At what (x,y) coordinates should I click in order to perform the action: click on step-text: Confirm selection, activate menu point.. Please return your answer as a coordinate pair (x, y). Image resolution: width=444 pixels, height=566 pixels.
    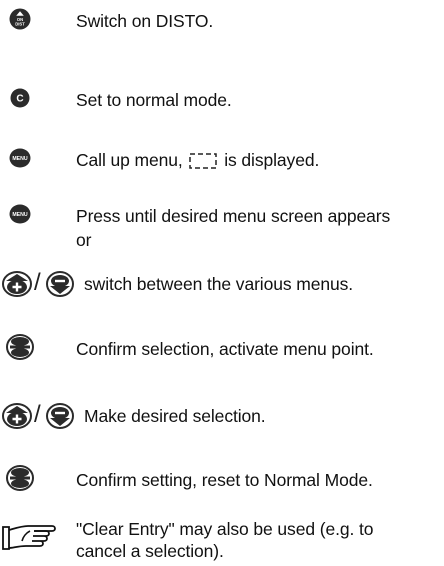
    Looking at the image, I should click on (225, 349).